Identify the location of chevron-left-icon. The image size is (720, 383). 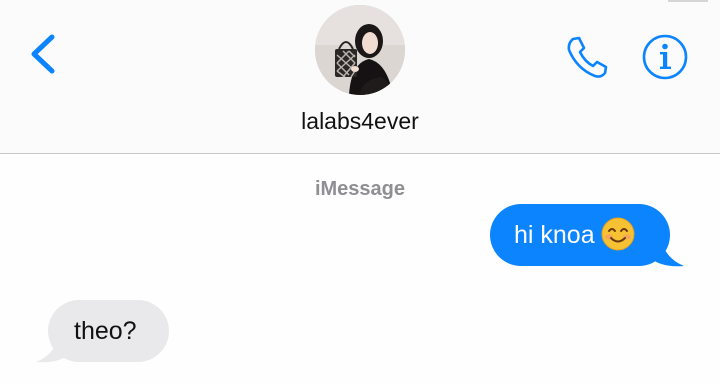
(43, 54).